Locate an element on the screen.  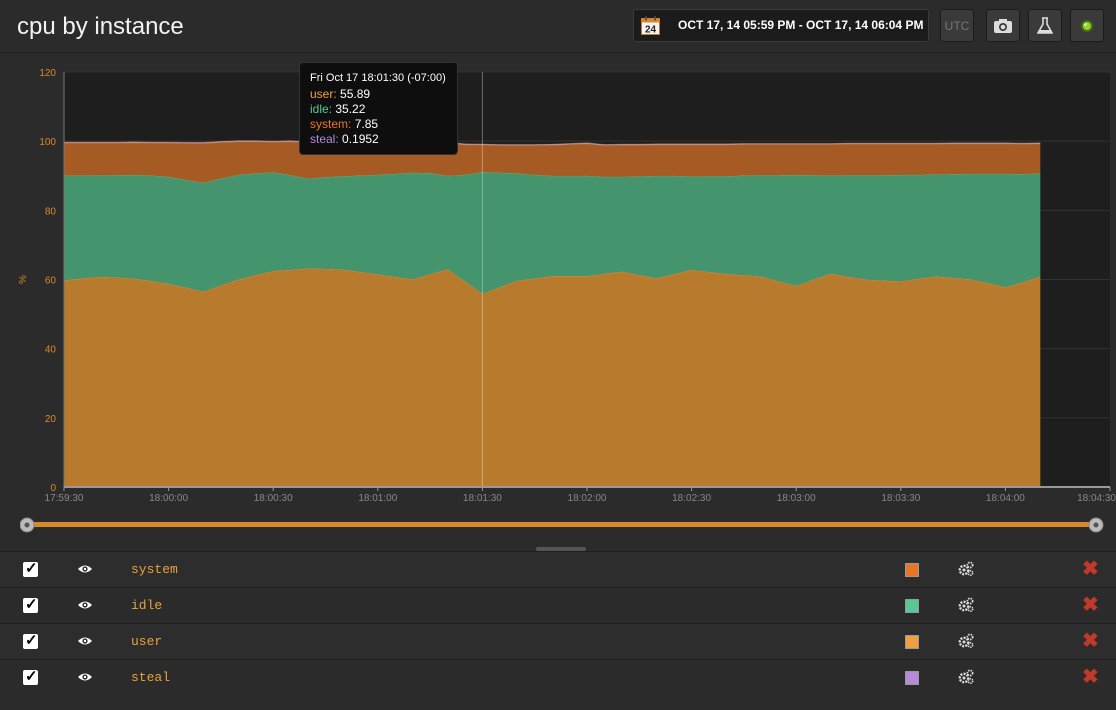
page-title: cpu by instance is located at coordinates (100, 26).